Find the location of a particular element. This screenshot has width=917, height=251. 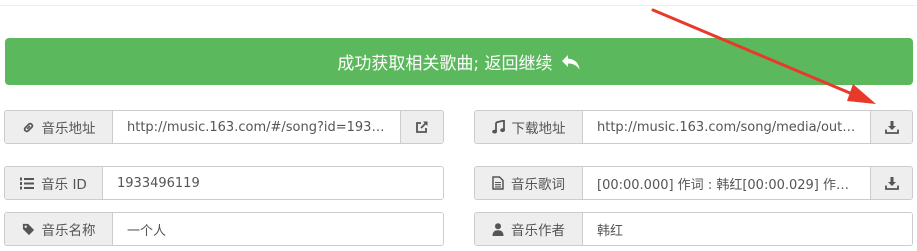

top-divider is located at coordinates (458, 5).